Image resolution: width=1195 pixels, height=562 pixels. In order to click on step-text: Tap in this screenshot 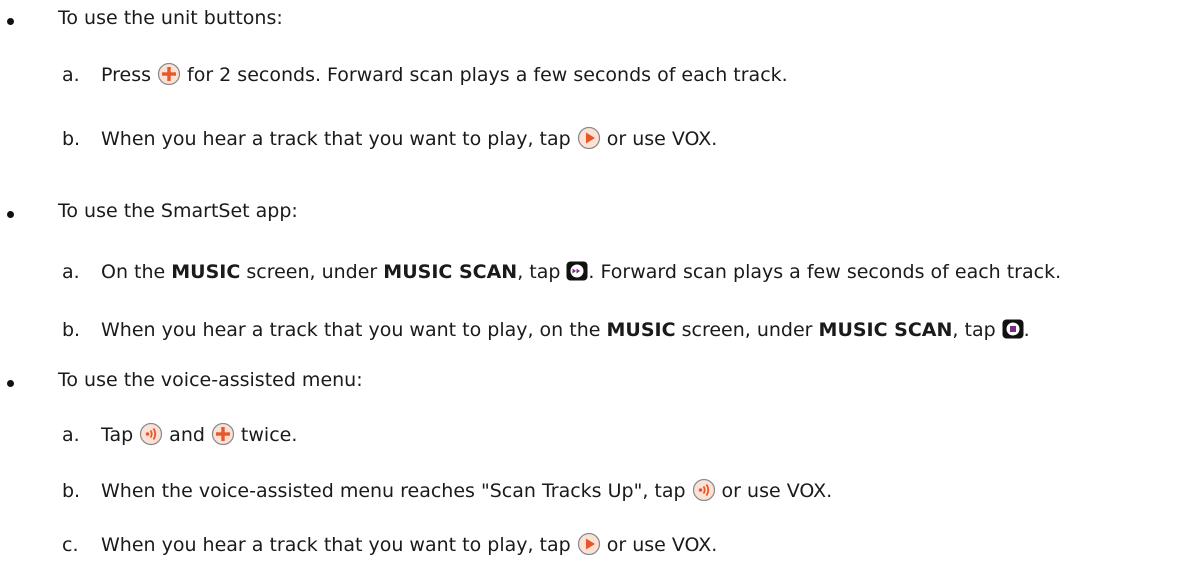, I will do `click(117, 435)`.